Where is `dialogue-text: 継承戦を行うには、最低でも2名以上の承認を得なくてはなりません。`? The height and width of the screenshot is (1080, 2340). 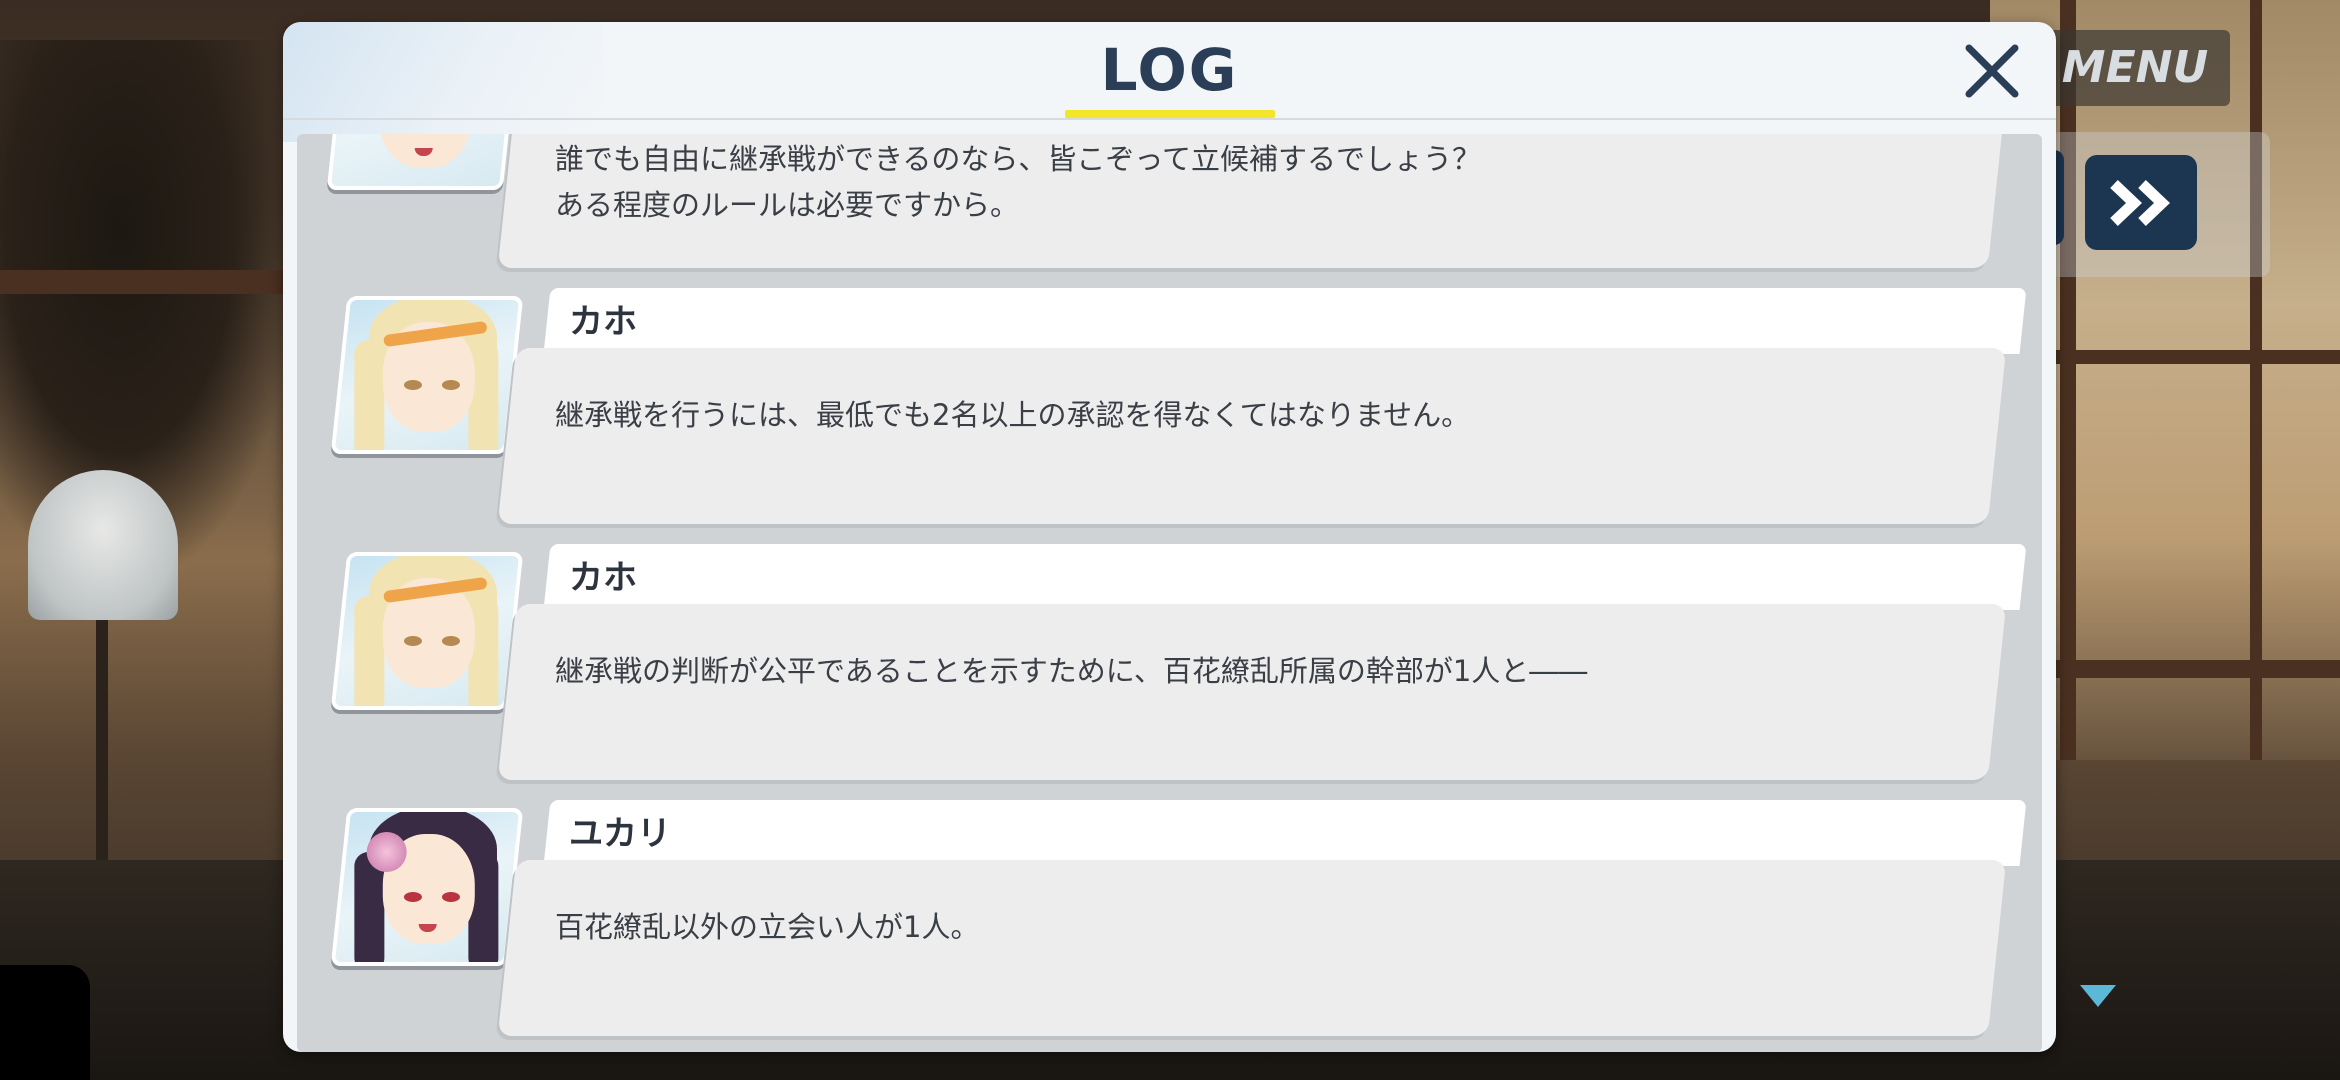 dialogue-text: 継承戦を行うには、最低でも2名以上の承認を得なくてはなりません。 is located at coordinates (1013, 415).